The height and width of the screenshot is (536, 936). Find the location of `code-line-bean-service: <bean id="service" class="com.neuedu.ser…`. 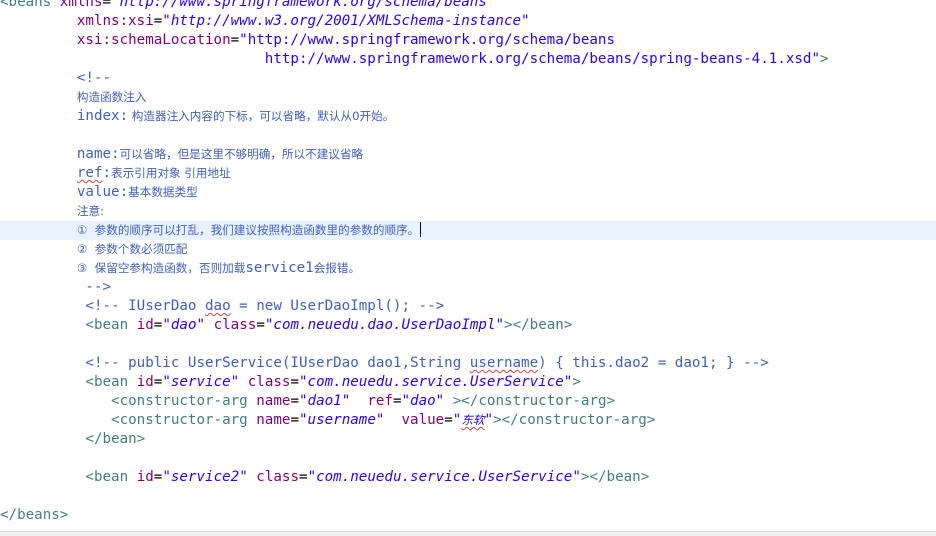

code-line-bean-service: <bean id="service" class="com.neuedu.ser… is located at coordinates (468, 382).